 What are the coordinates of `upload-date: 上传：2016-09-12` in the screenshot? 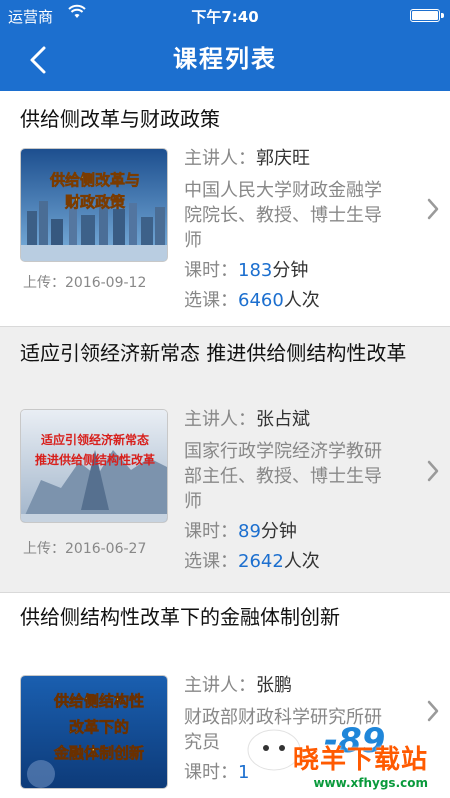 It's located at (84, 282).